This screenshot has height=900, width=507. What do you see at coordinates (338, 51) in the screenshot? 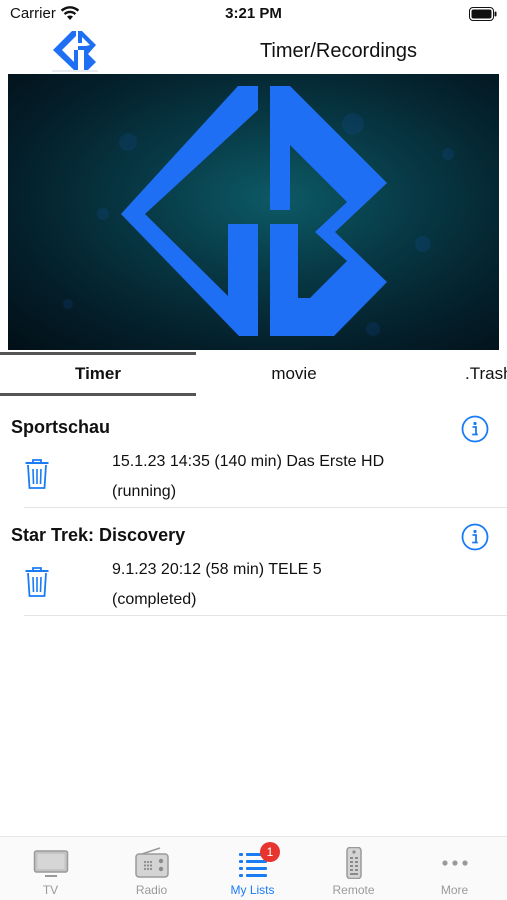
I see `page-title: Timer/Recordings` at bounding box center [338, 51].